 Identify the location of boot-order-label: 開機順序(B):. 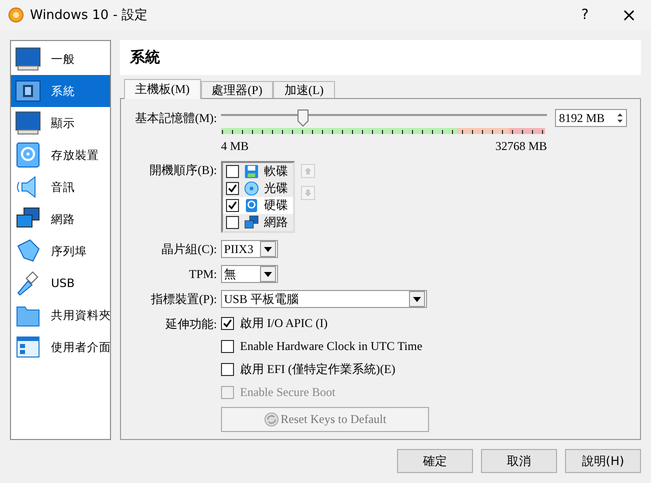
(182, 170).